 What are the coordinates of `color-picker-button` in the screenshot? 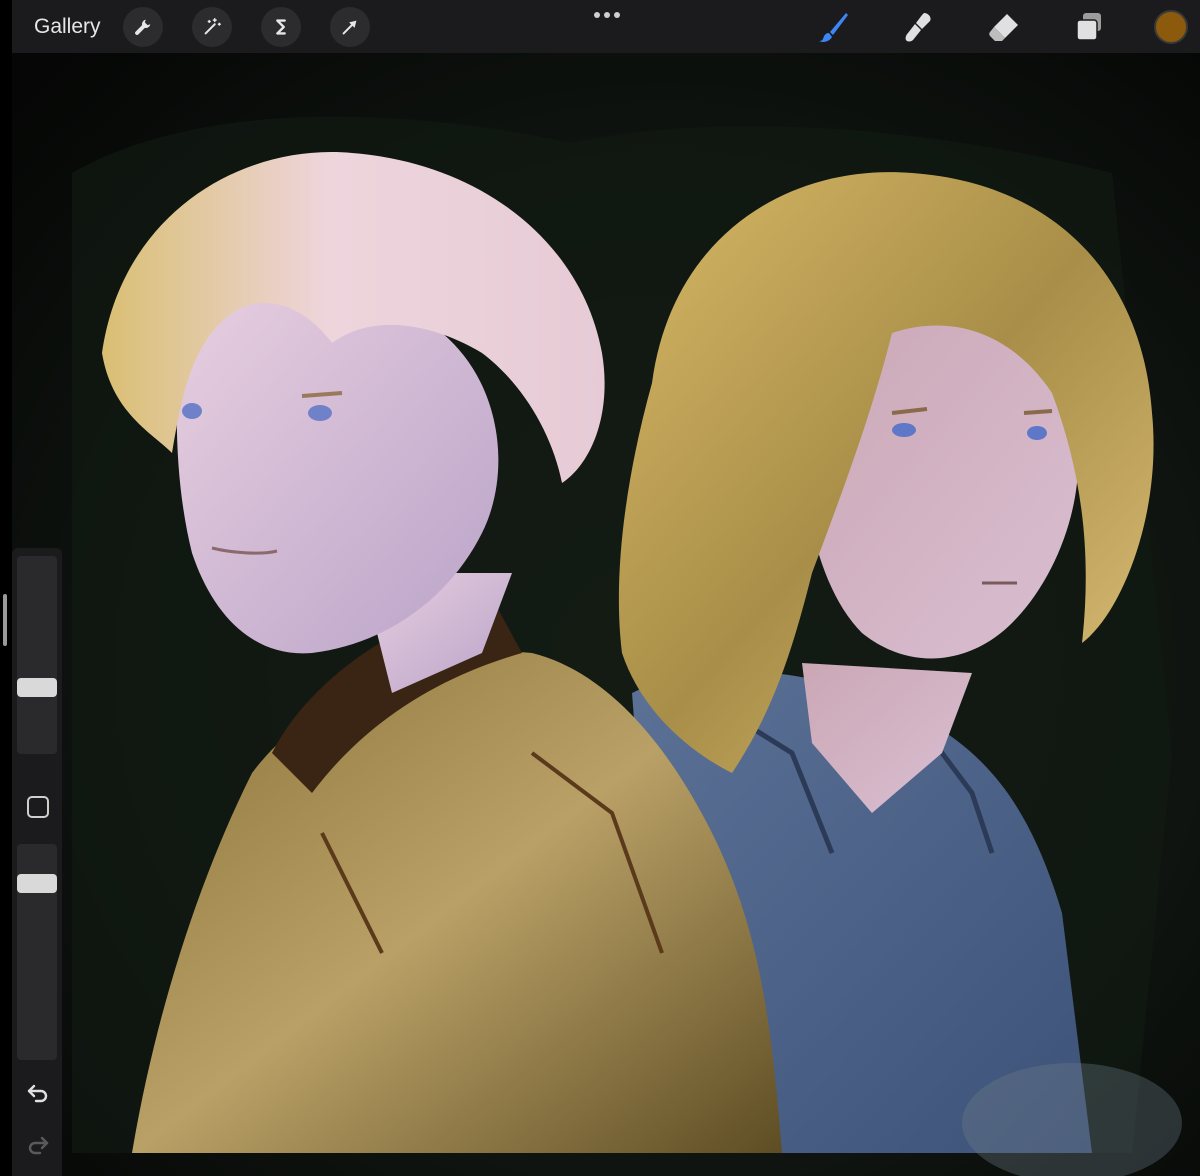 It's located at (1171, 26).